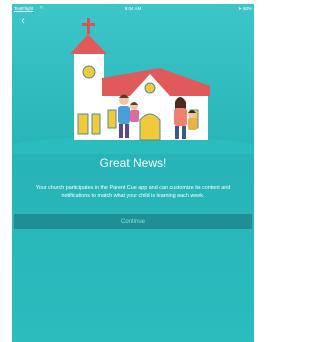  I want to click on parent-left-body, so click(124, 115).